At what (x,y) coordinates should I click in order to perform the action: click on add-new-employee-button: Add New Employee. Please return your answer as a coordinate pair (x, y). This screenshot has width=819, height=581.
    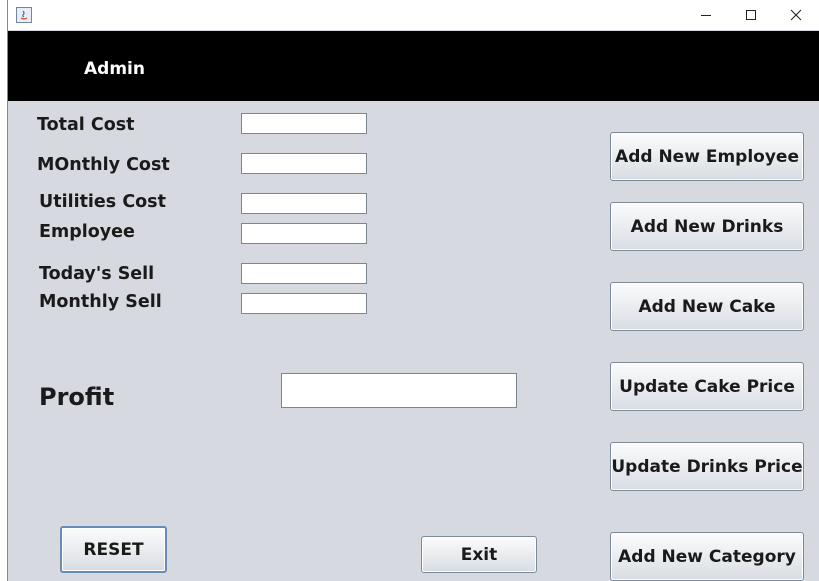
    Looking at the image, I should click on (707, 156).